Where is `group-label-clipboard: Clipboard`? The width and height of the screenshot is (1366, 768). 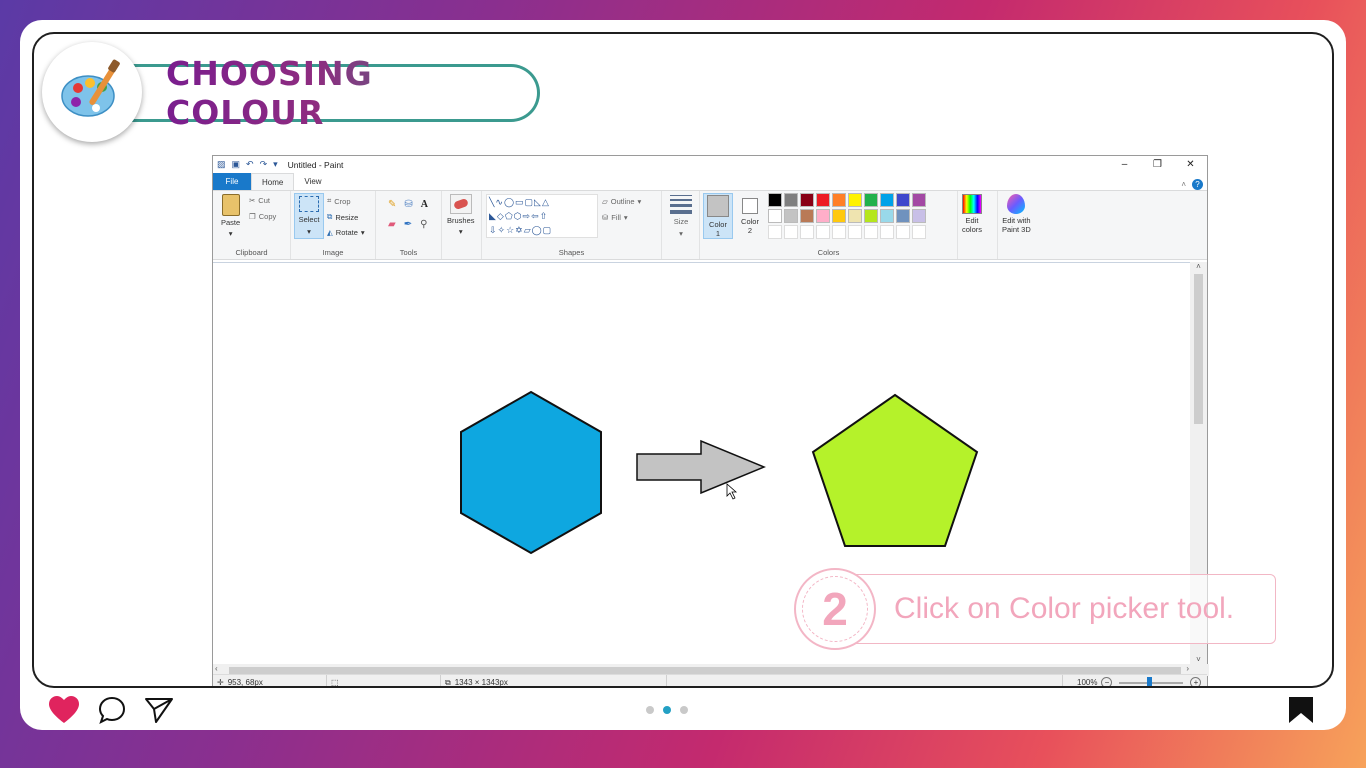 group-label-clipboard: Clipboard is located at coordinates (251, 252).